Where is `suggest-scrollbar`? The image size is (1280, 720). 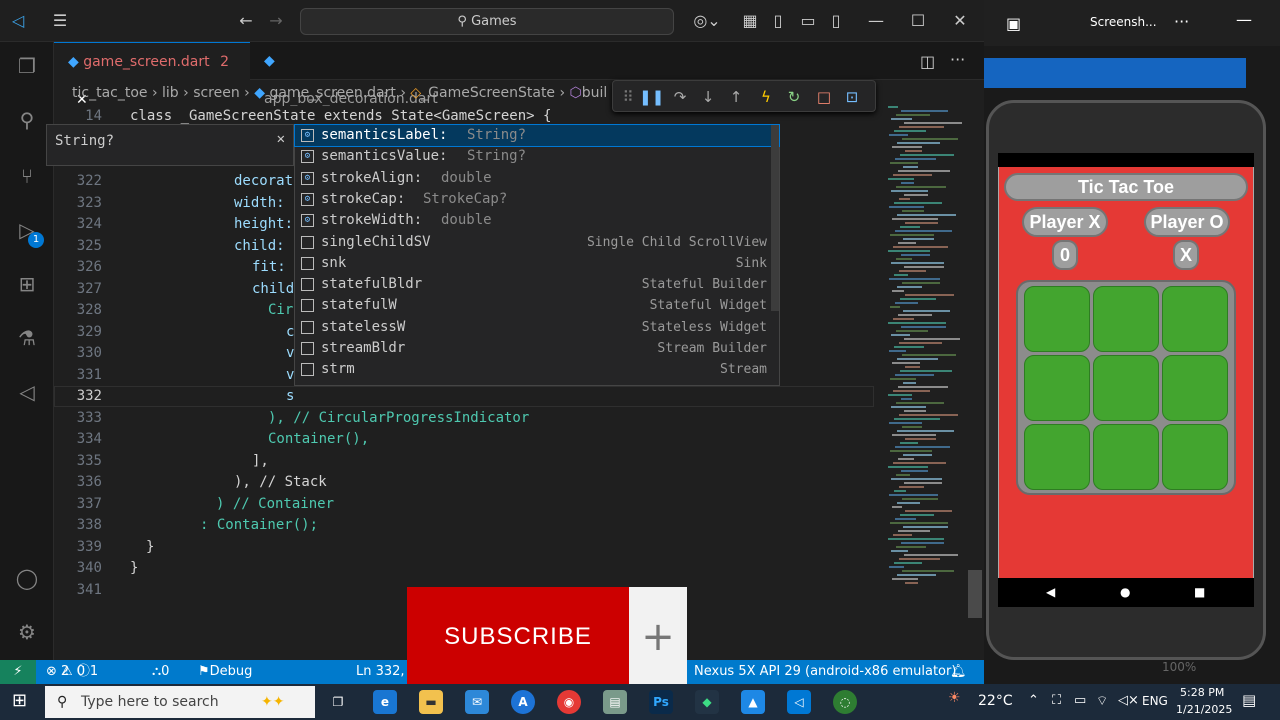 suggest-scrollbar is located at coordinates (775, 218).